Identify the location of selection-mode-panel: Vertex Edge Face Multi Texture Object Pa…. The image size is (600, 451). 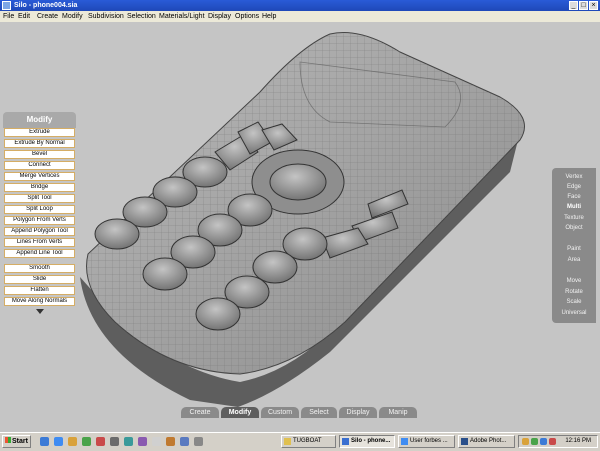
(574, 245).